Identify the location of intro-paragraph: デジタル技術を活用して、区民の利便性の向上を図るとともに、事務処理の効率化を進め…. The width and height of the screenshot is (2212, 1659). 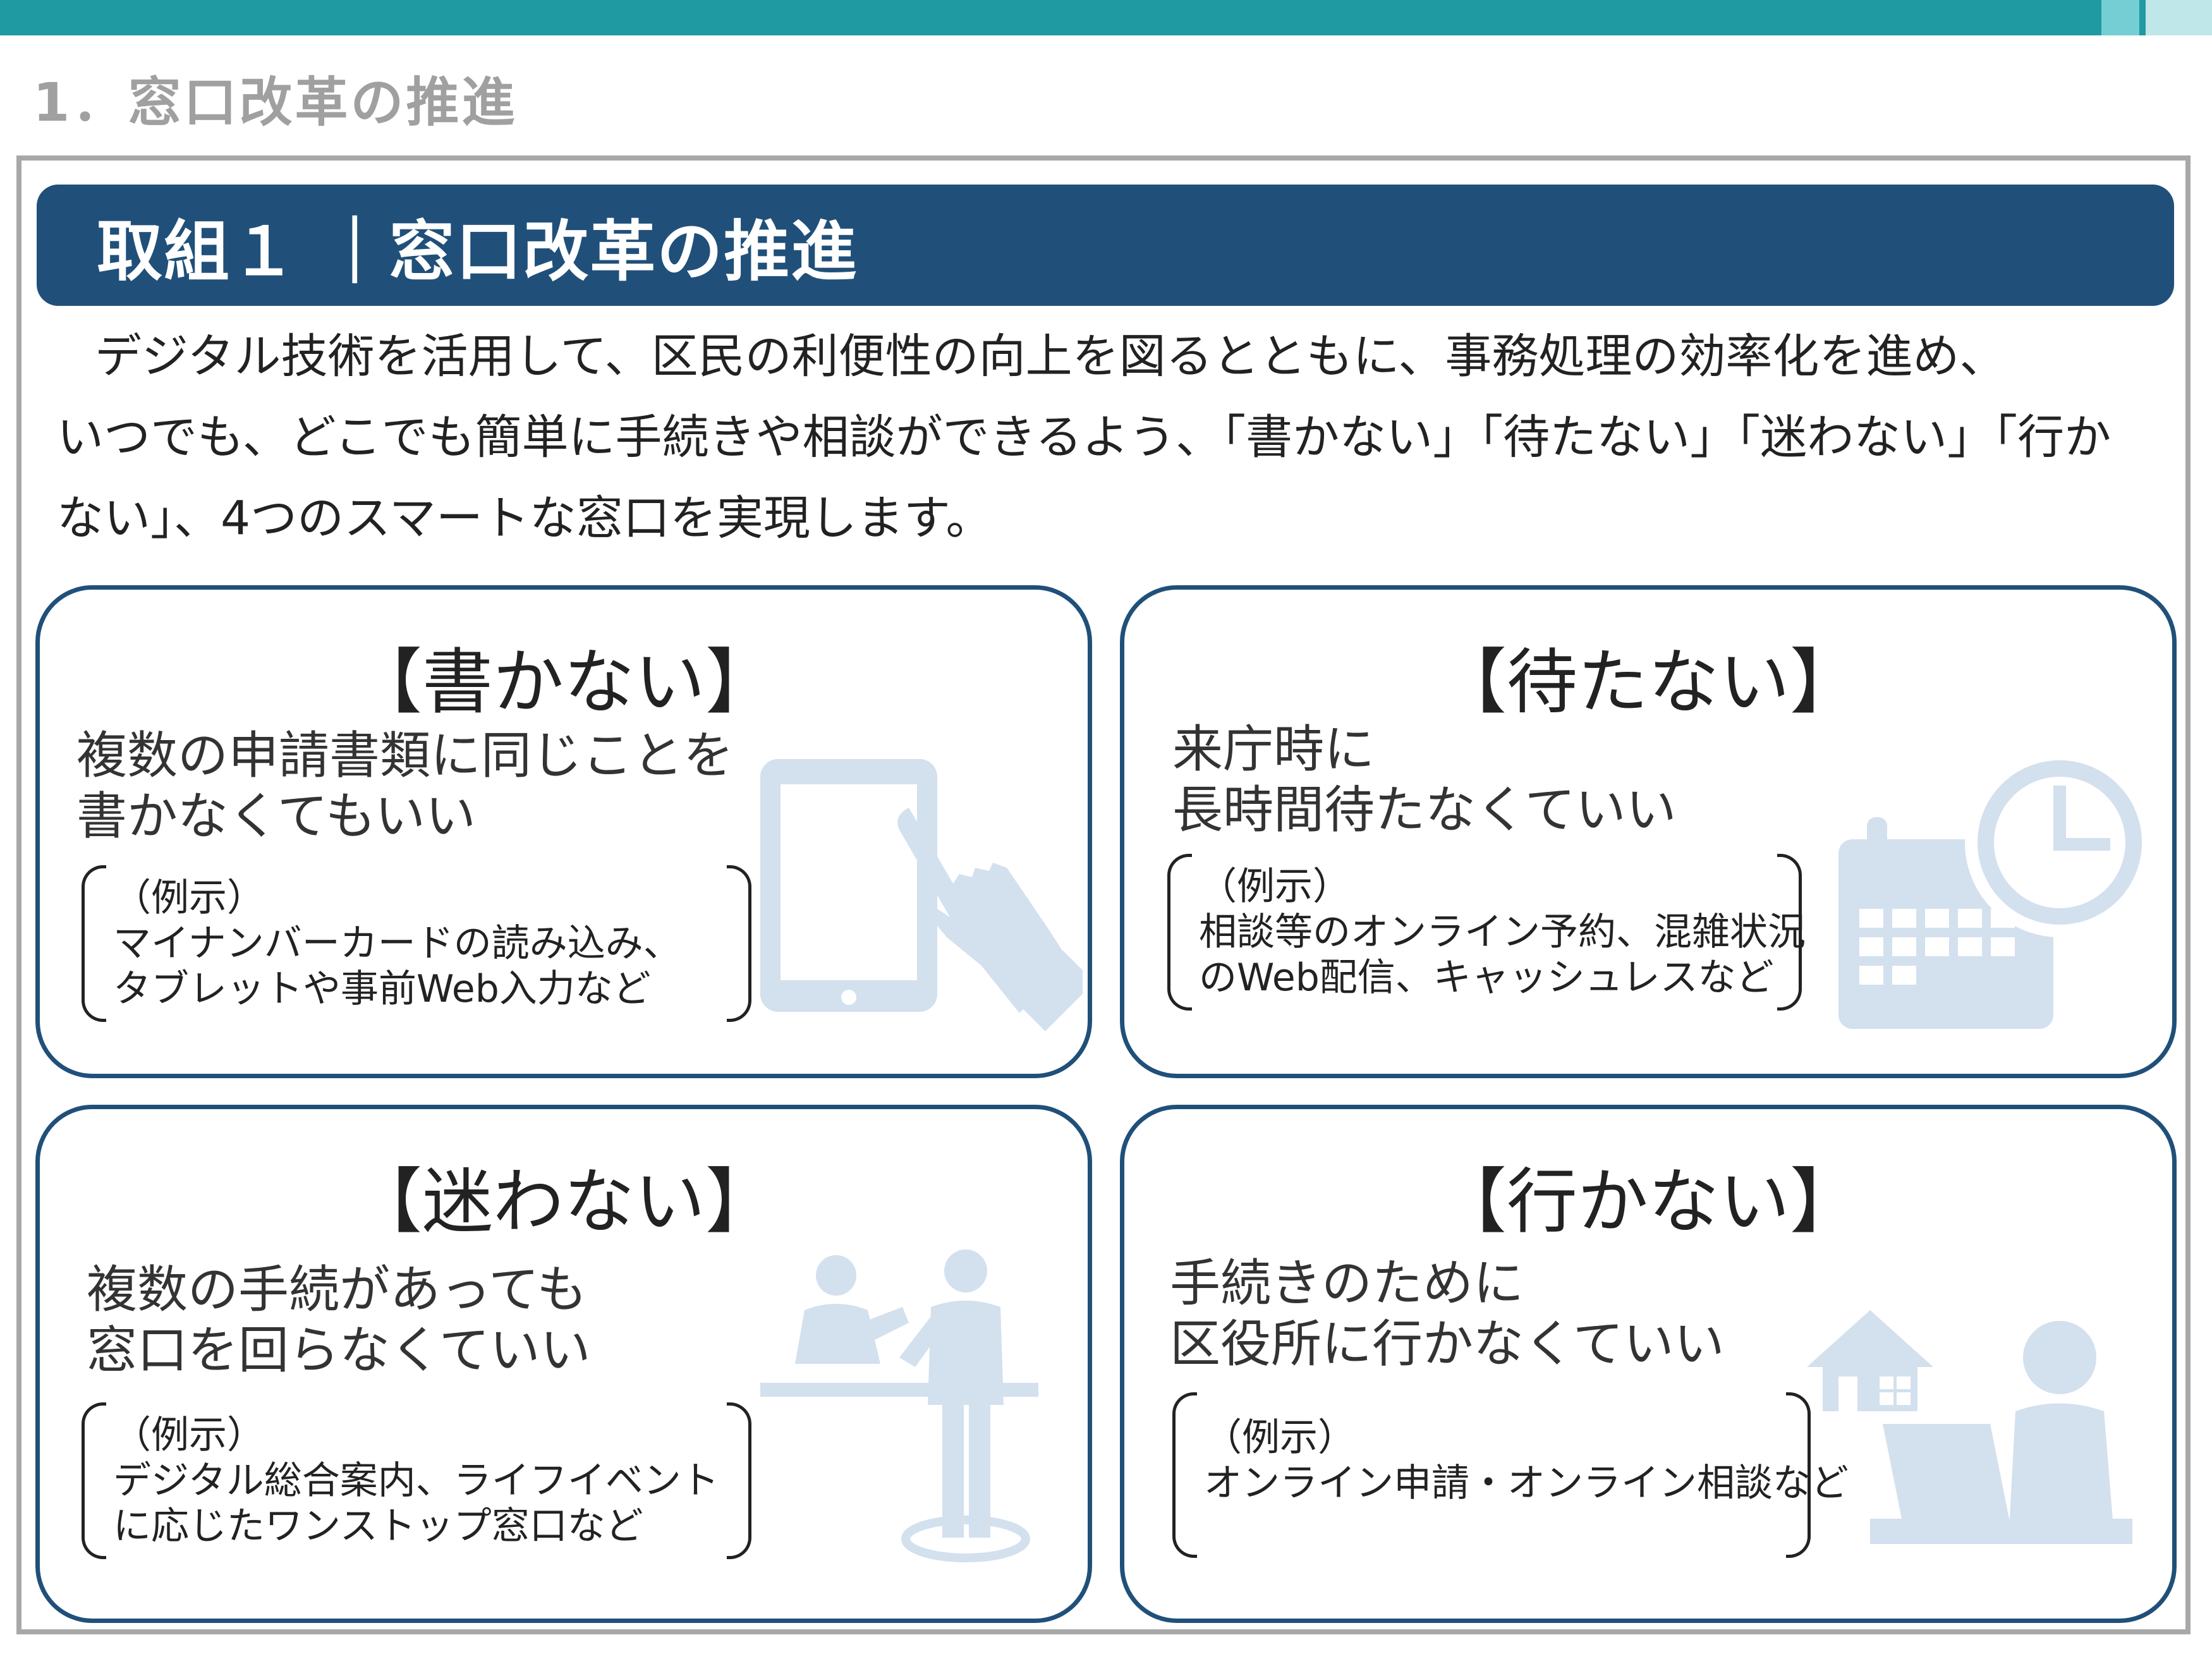
(1112, 437).